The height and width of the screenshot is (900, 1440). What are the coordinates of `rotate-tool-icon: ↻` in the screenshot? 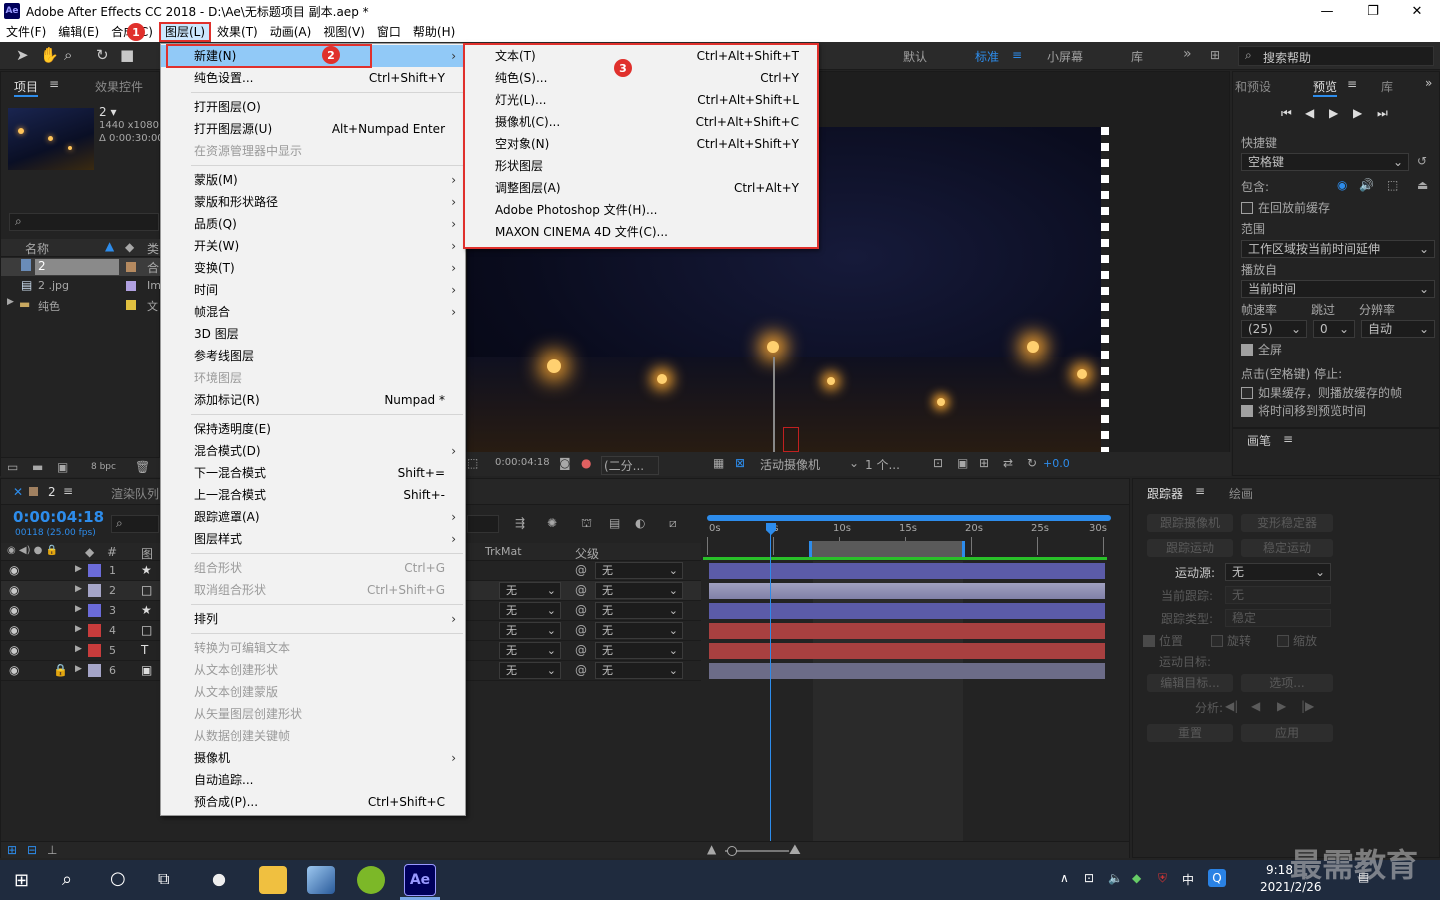 It's located at (102, 55).